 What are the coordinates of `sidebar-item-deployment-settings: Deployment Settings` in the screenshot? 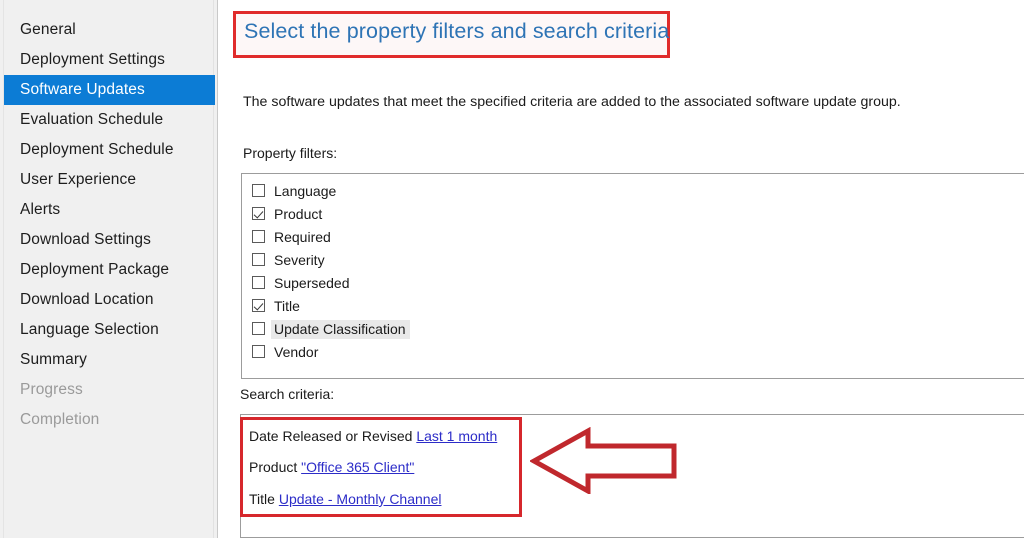 It's located at (108, 60).